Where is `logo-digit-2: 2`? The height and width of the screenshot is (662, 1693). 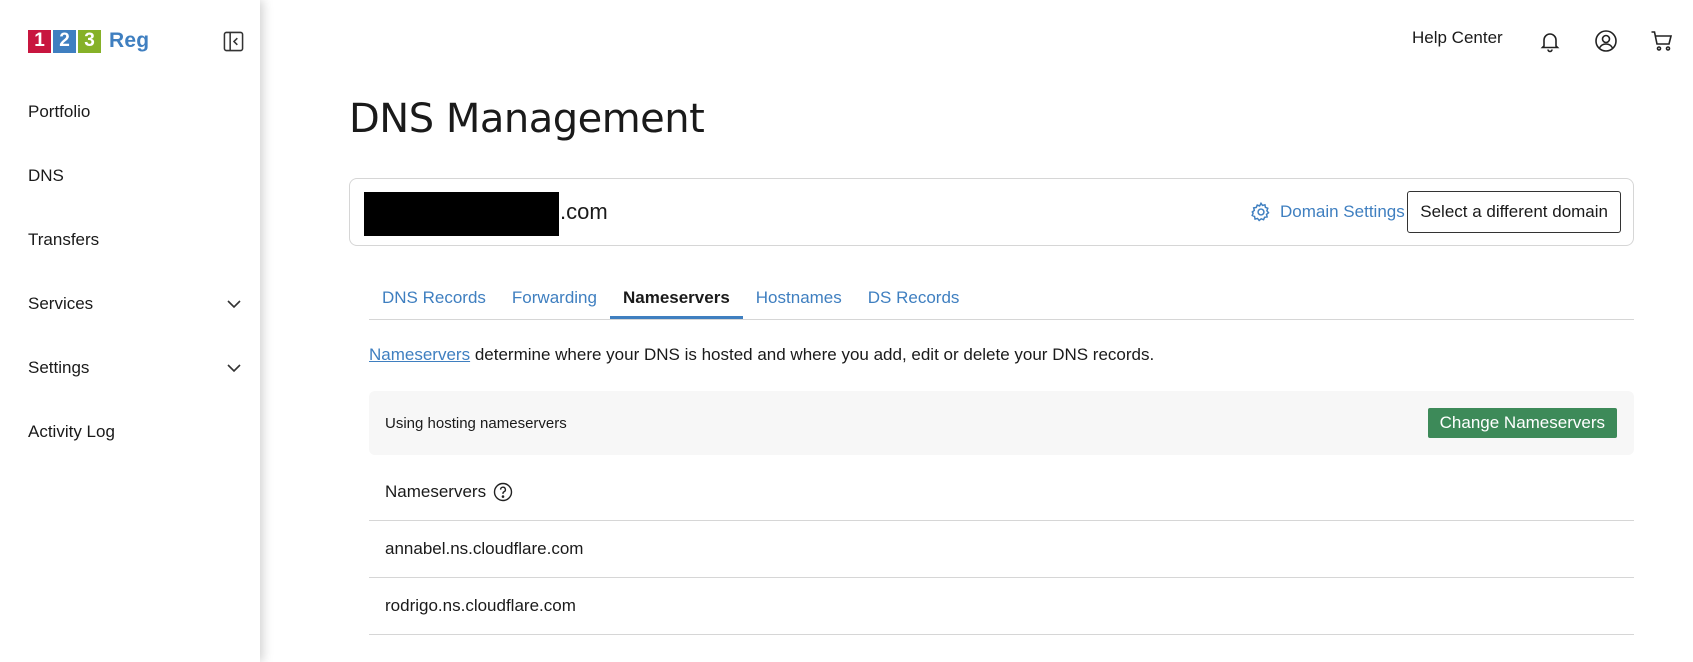 logo-digit-2: 2 is located at coordinates (64, 41).